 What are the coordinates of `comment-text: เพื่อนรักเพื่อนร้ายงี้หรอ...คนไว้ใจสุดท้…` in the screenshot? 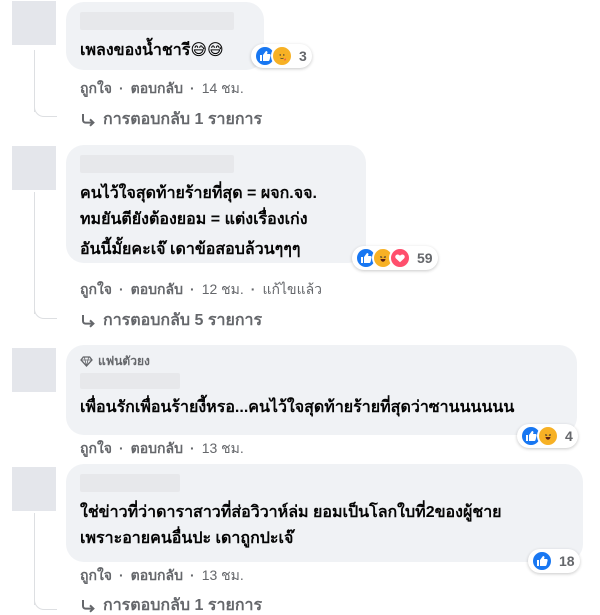 It's located at (297, 407).